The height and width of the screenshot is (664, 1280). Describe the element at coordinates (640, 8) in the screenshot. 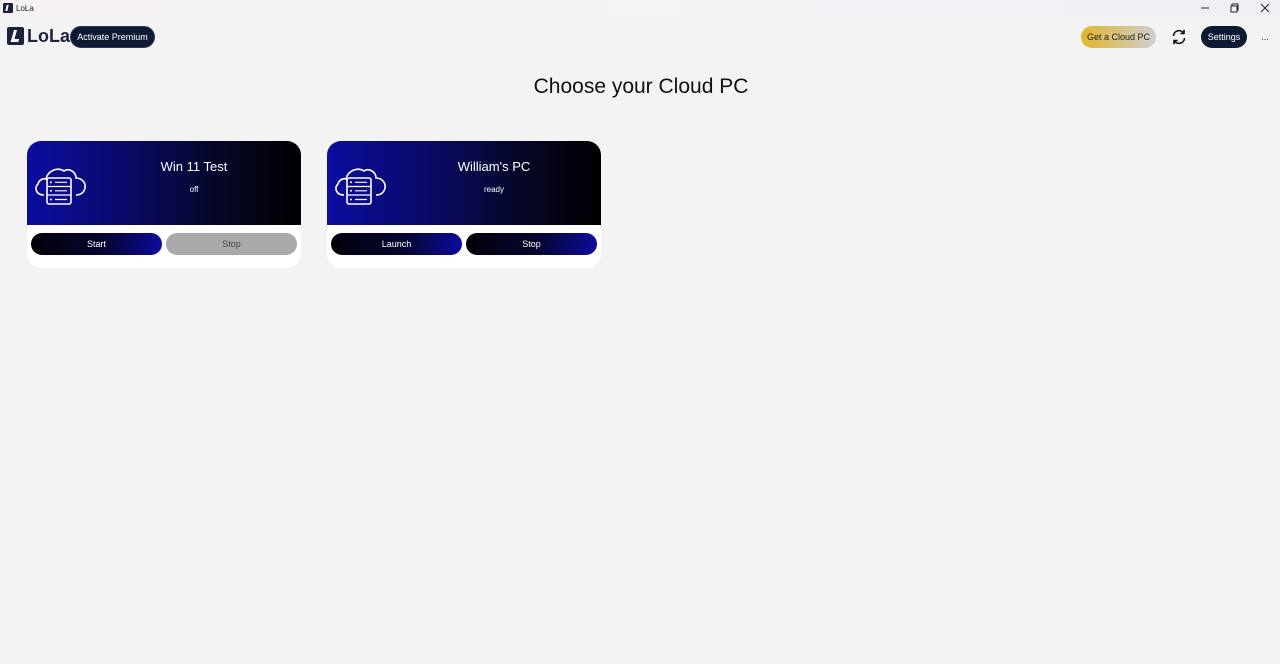

I see `title-bar: LoLa` at that location.